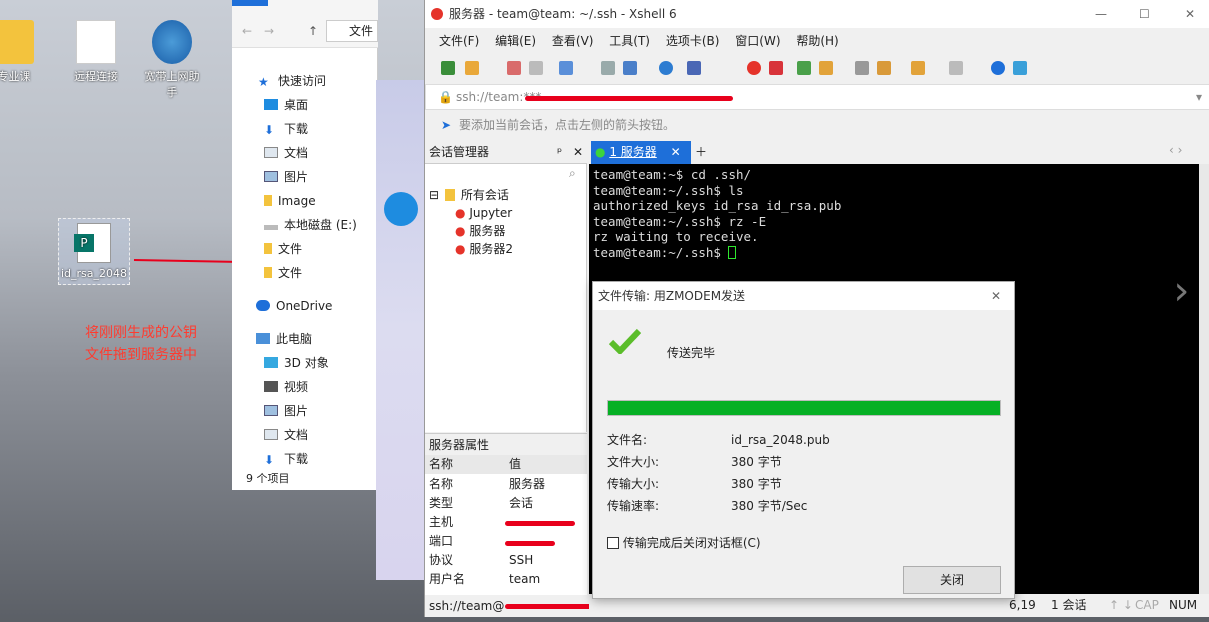 This screenshot has width=1209, height=622. I want to click on search-icon, so click(608, 68).